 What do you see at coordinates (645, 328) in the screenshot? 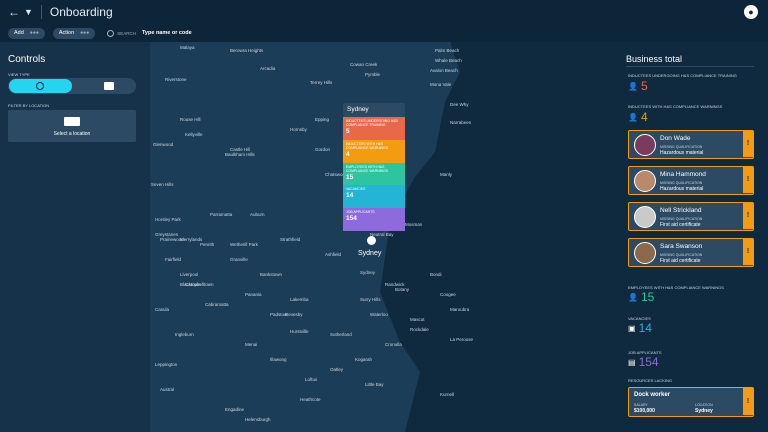
I see `vacancies-value: 14` at bounding box center [645, 328].